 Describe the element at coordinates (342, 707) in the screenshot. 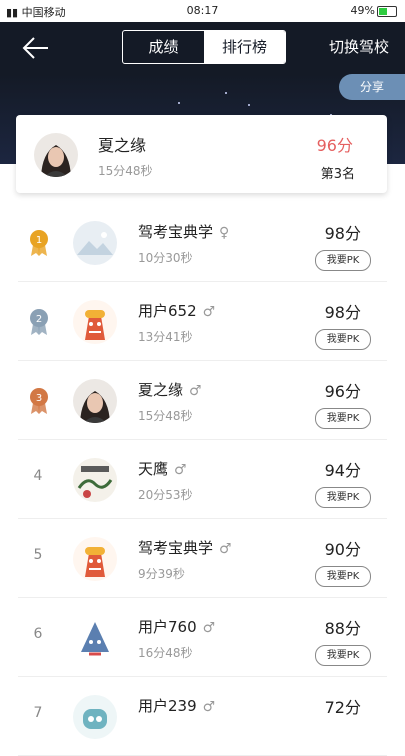

I see `user-score: 72分` at that location.